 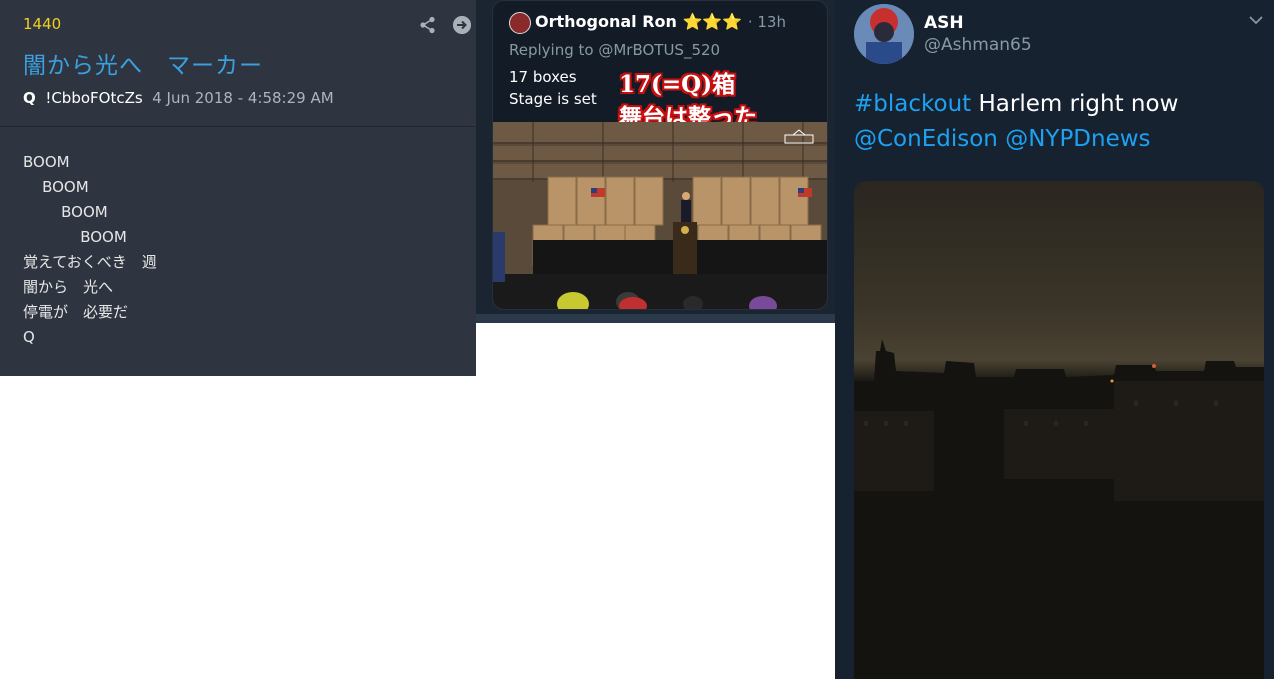 What do you see at coordinates (428, 25) in the screenshot?
I see `share-icon` at bounding box center [428, 25].